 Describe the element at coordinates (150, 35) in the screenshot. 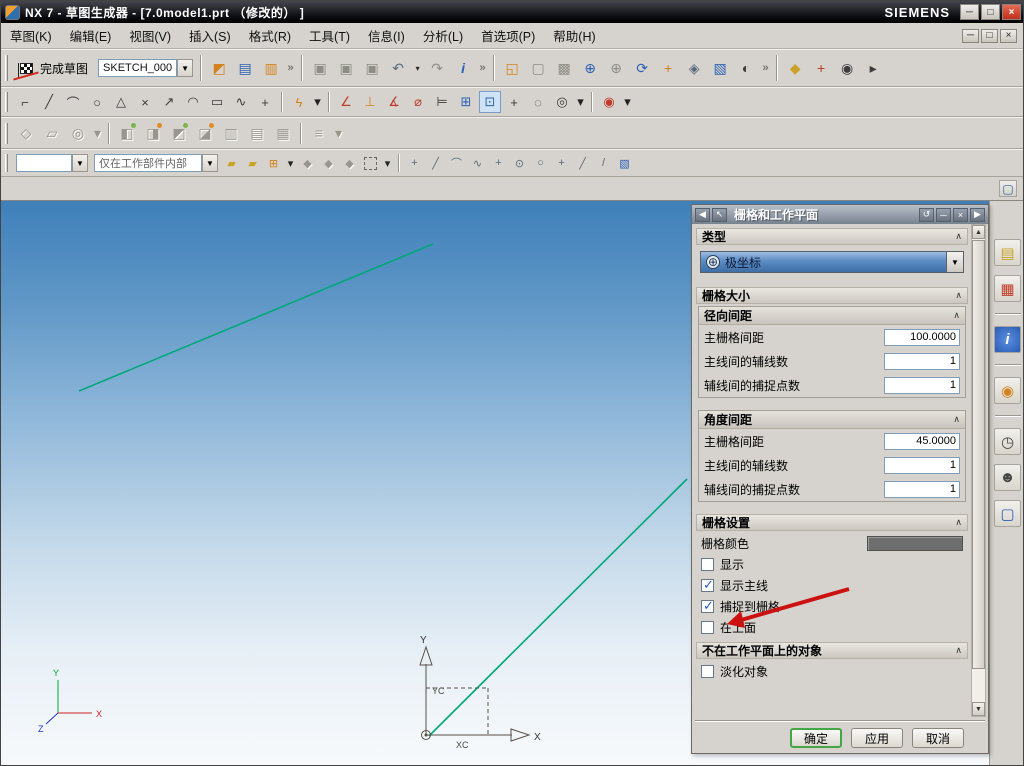

I see `menu-view: 视图(V)` at that location.